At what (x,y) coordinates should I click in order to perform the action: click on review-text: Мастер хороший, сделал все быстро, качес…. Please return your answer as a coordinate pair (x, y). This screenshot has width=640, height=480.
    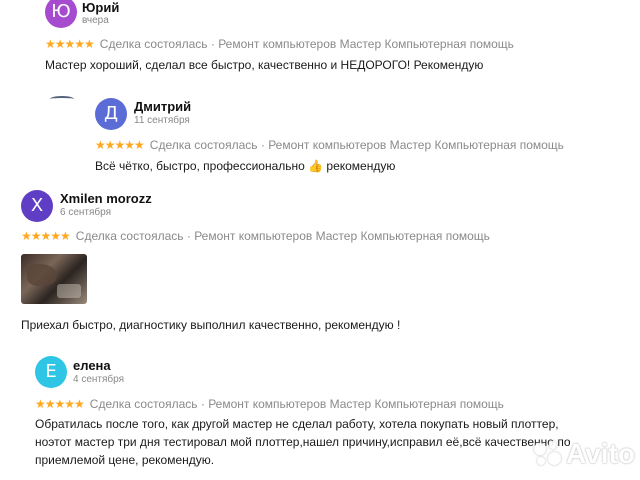
    Looking at the image, I should click on (264, 65).